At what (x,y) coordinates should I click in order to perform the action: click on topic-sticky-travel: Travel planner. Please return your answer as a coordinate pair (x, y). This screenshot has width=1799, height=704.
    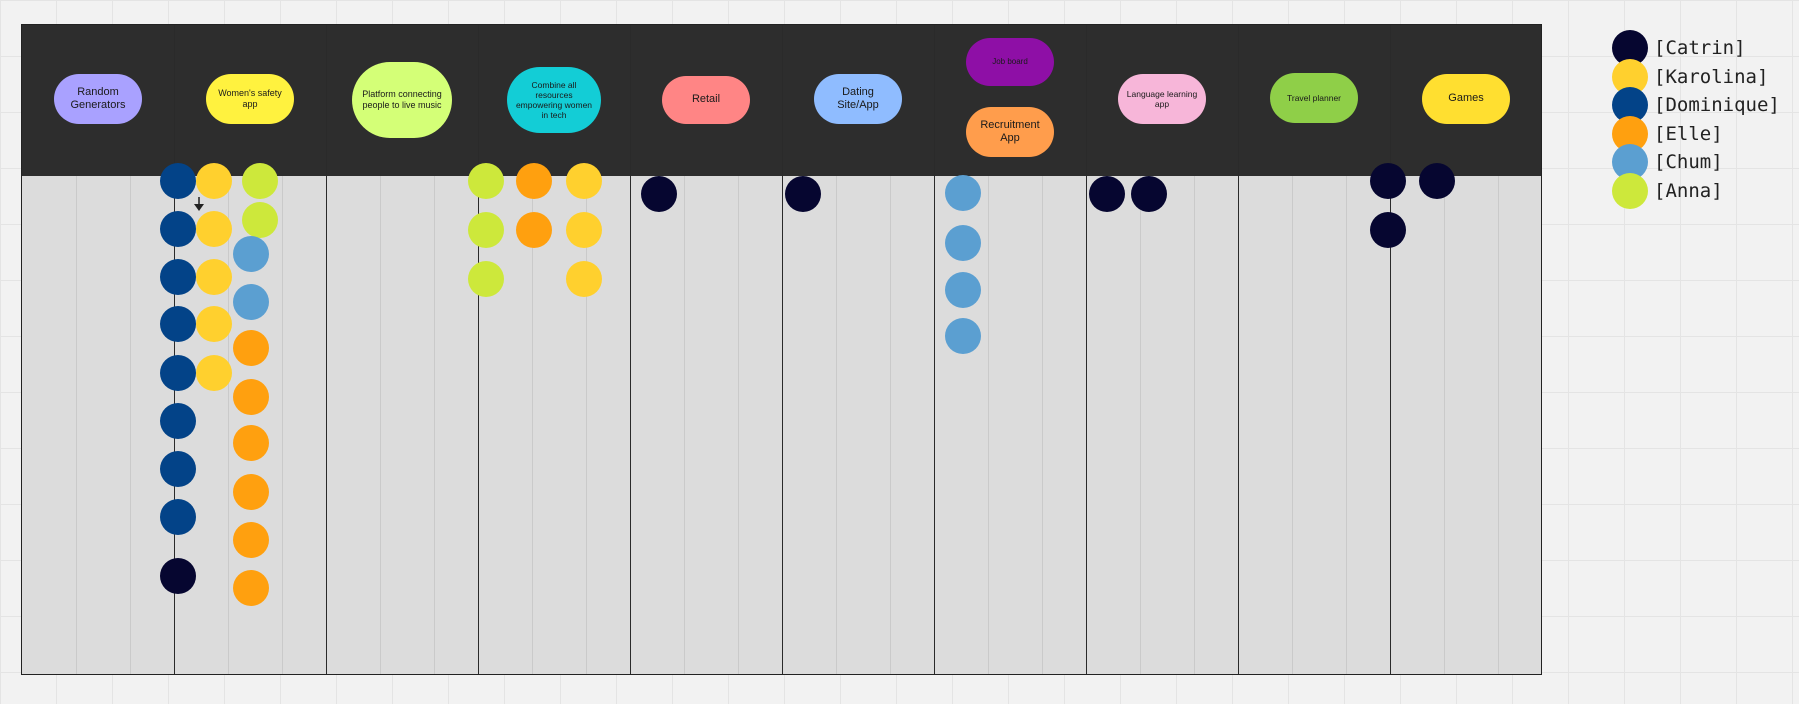
    Looking at the image, I should click on (1314, 98).